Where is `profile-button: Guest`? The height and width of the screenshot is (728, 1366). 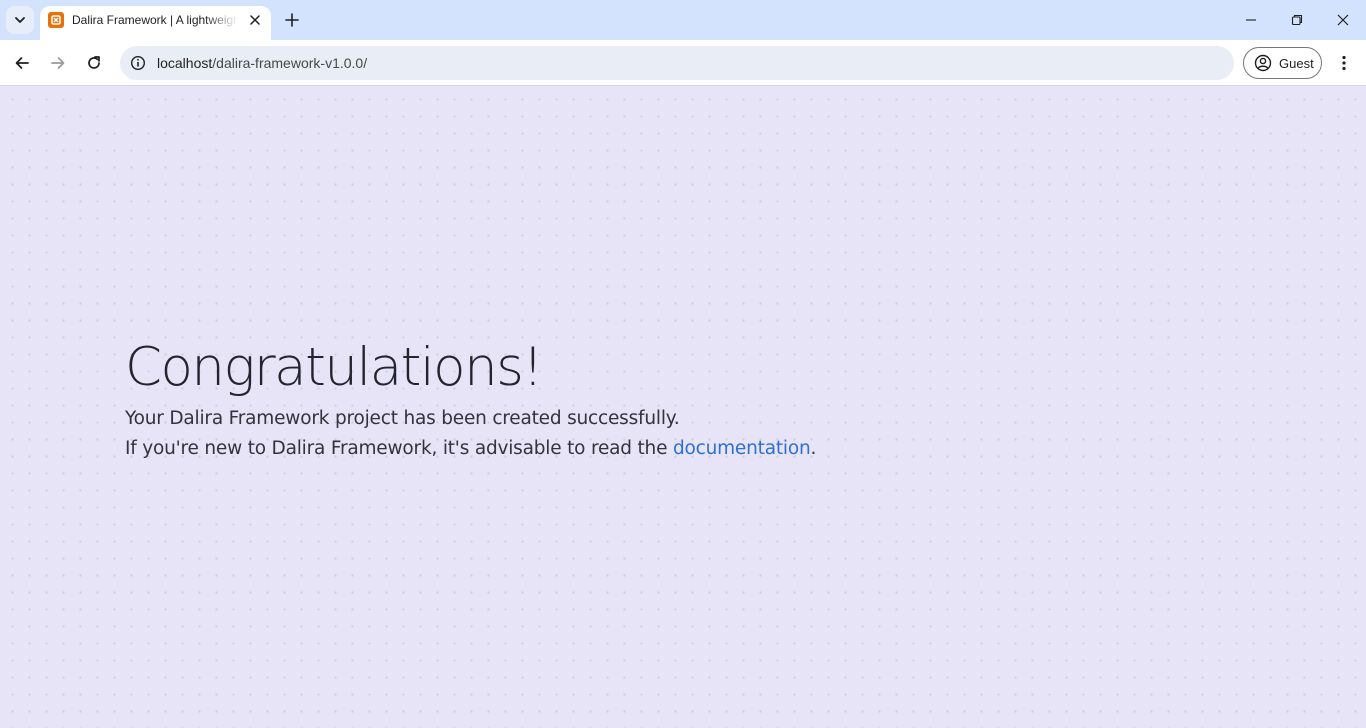
profile-button: Guest is located at coordinates (1282, 63).